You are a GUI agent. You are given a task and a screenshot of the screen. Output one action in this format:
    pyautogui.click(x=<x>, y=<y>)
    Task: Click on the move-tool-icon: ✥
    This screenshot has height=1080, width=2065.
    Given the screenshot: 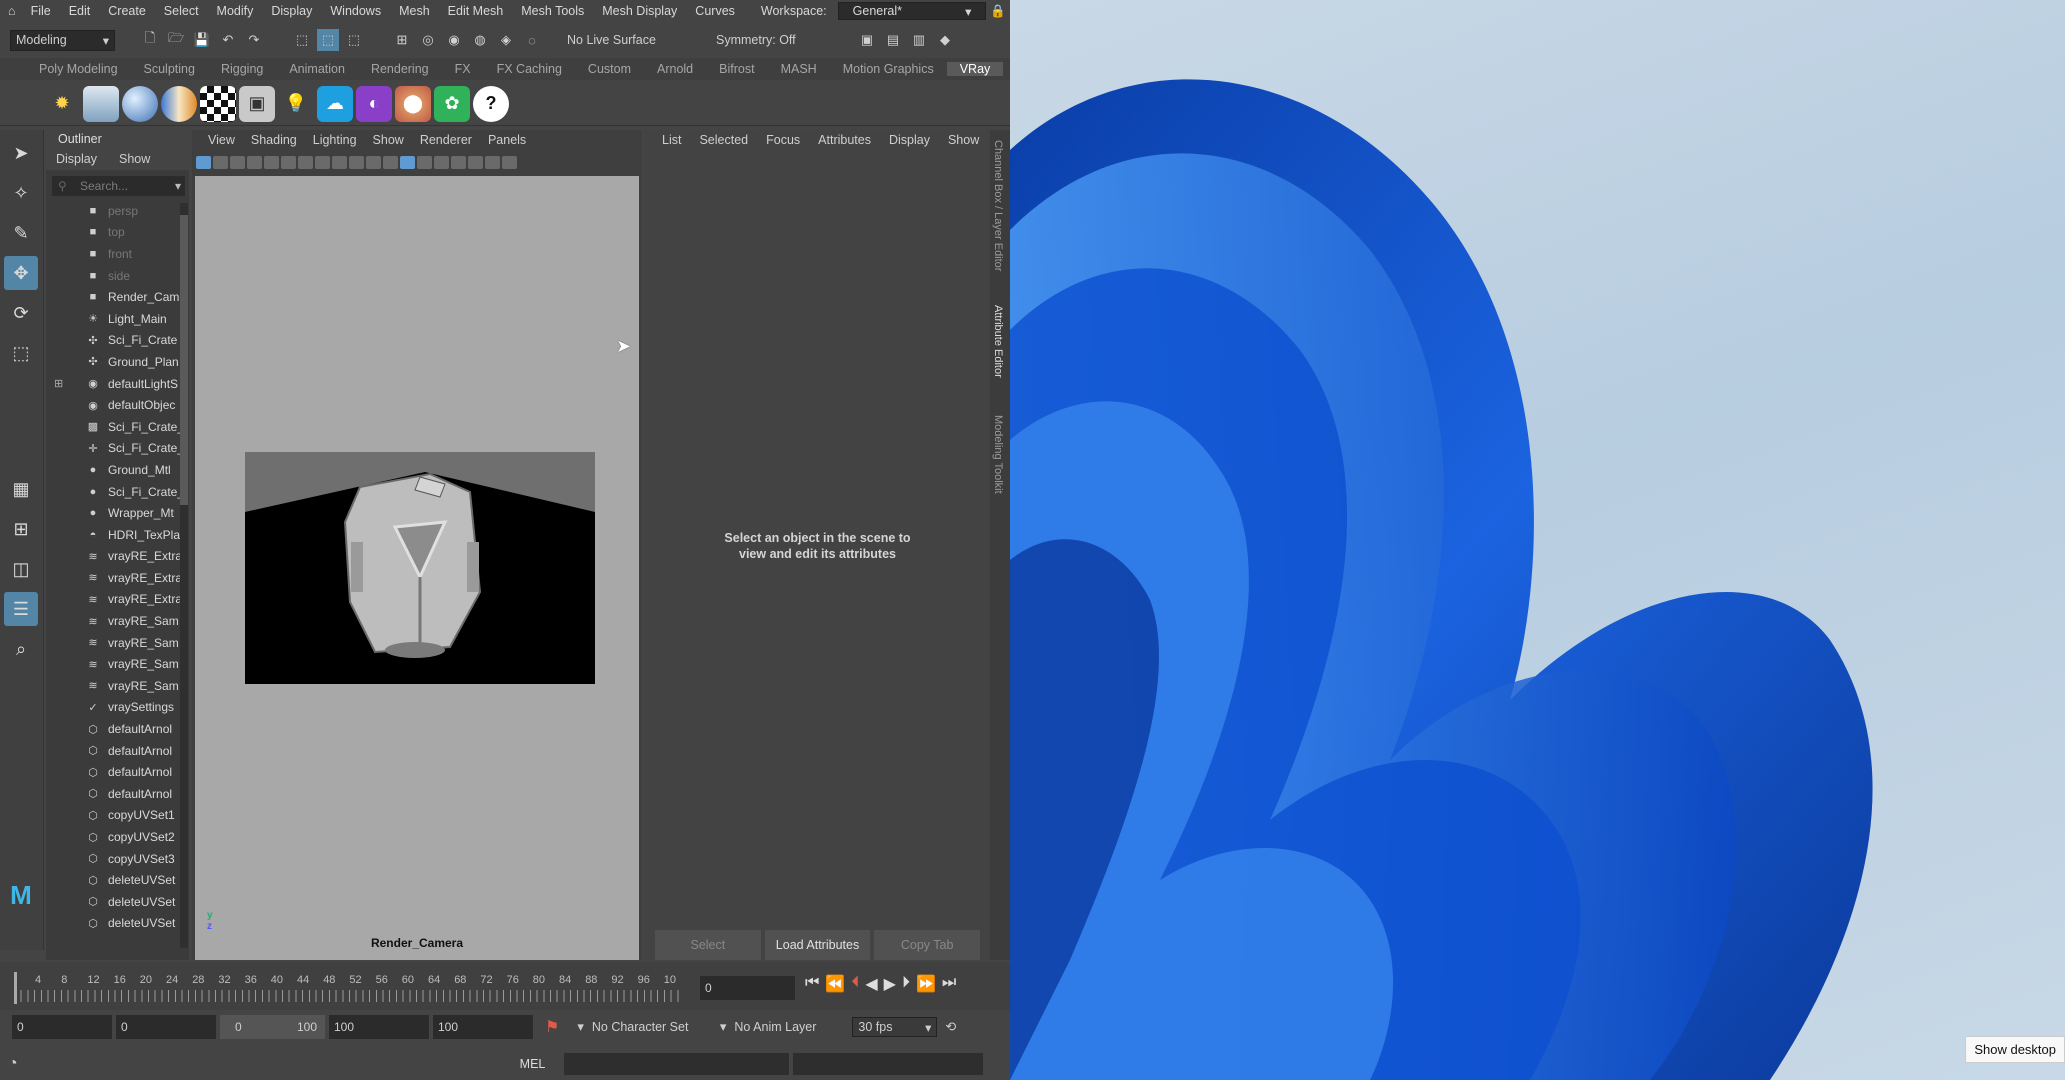 What is the action you would take?
    pyautogui.click(x=21, y=273)
    